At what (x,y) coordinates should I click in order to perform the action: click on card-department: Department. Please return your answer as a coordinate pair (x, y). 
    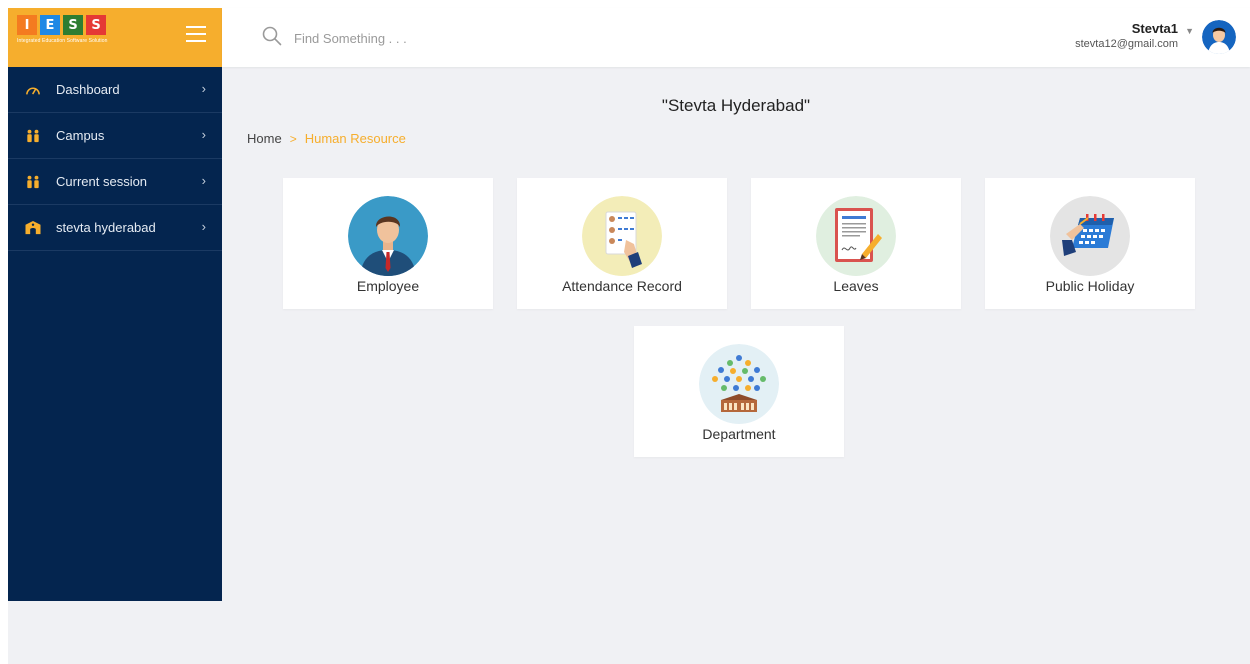
    Looking at the image, I should click on (739, 391).